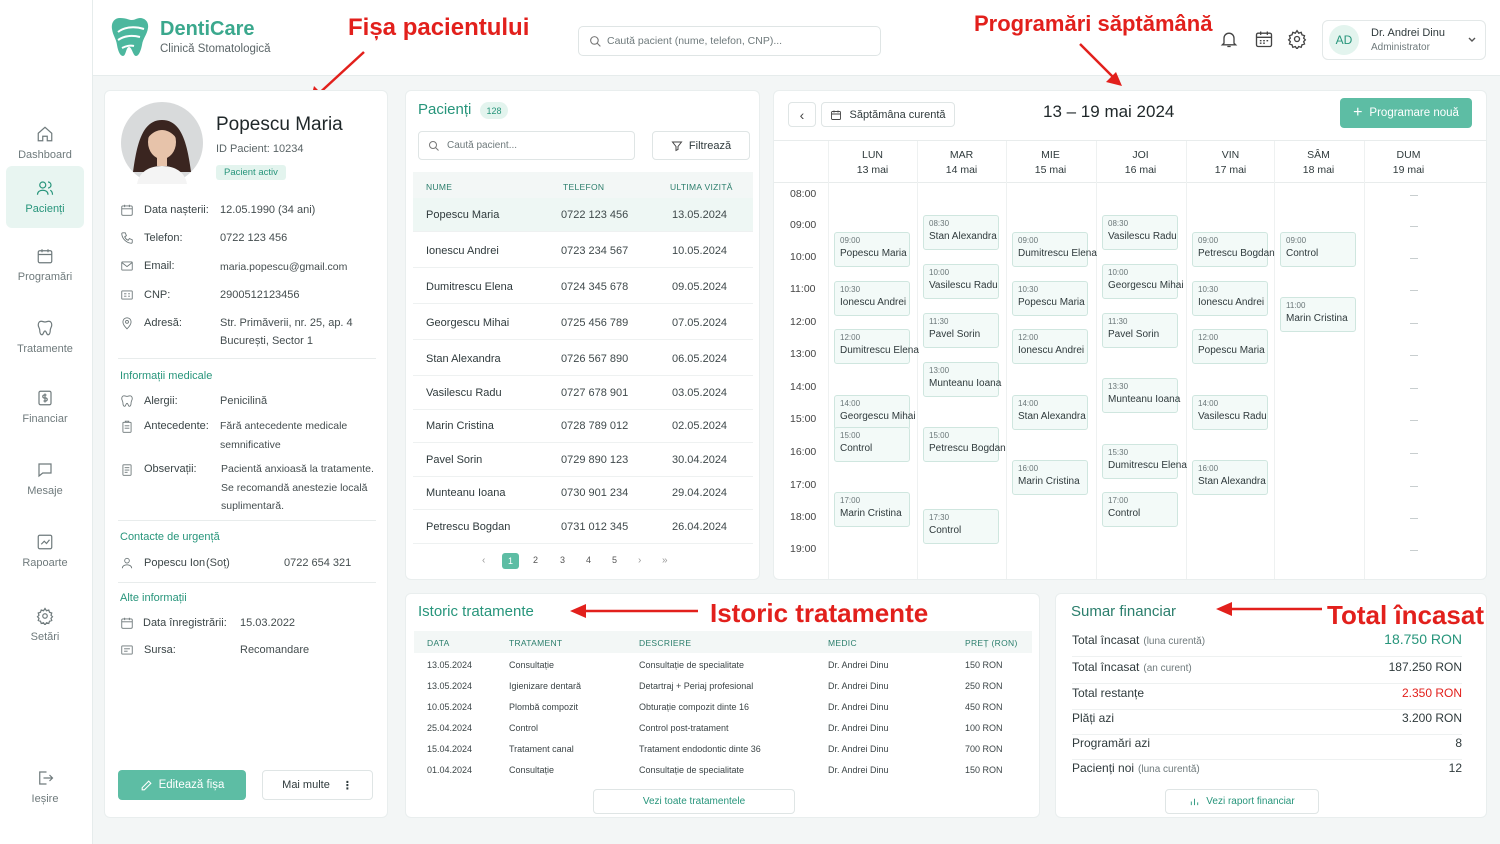 The width and height of the screenshot is (1500, 844). I want to click on appointment-card: 08:30 Stan Alexandra, so click(961, 233).